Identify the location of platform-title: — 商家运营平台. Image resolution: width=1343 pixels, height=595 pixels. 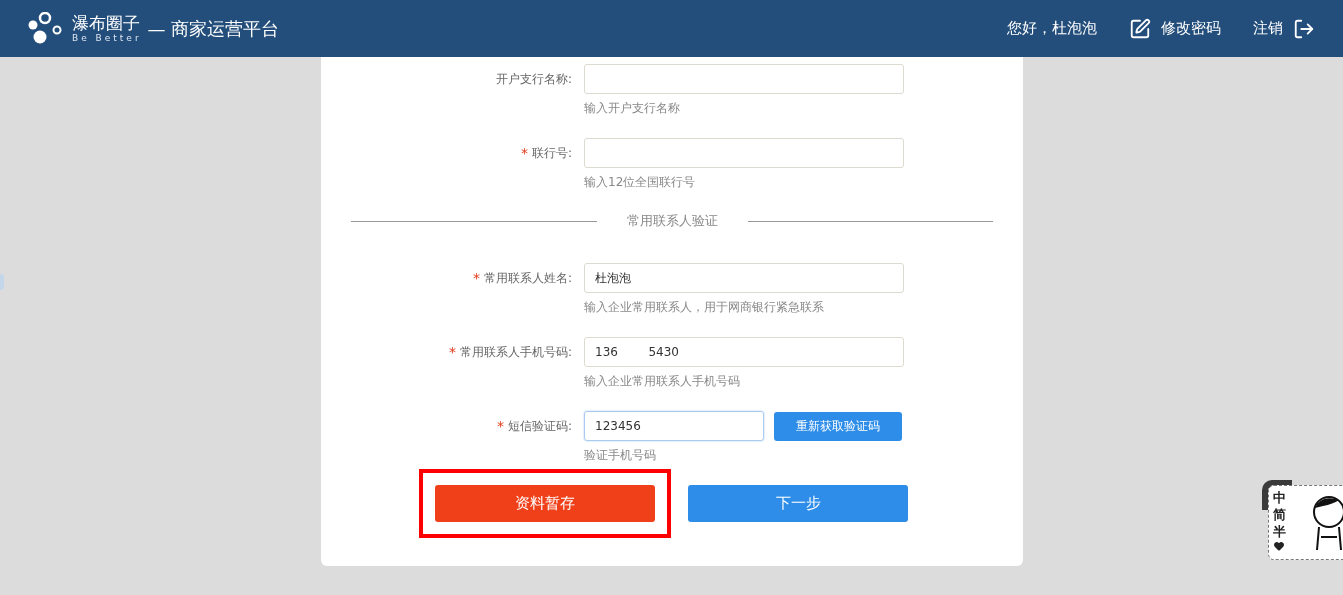
(213, 29).